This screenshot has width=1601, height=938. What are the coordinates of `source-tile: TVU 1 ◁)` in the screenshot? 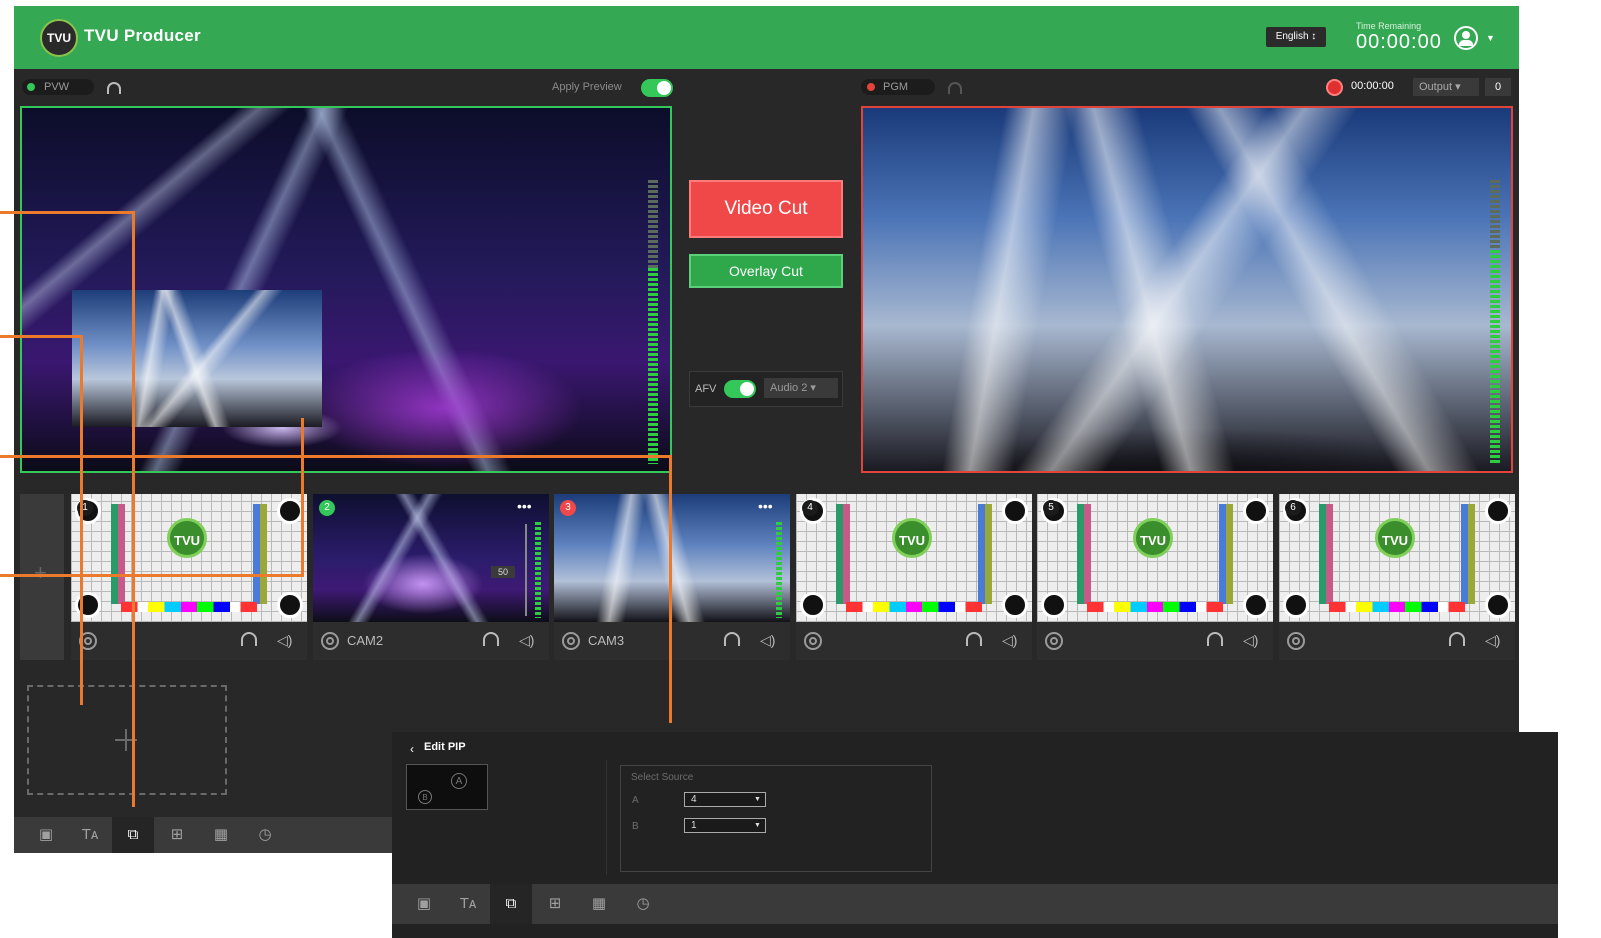 It's located at (189, 577).